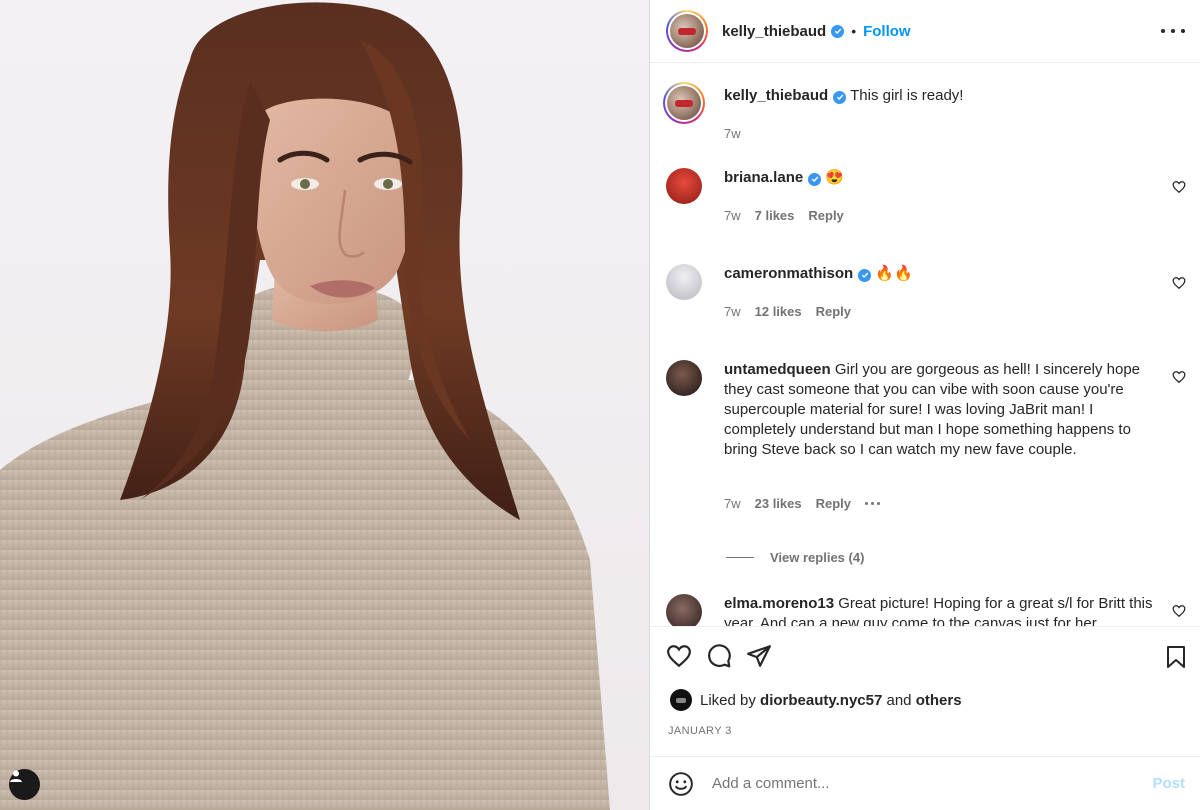  I want to click on likes-conjunction: and, so click(899, 700).